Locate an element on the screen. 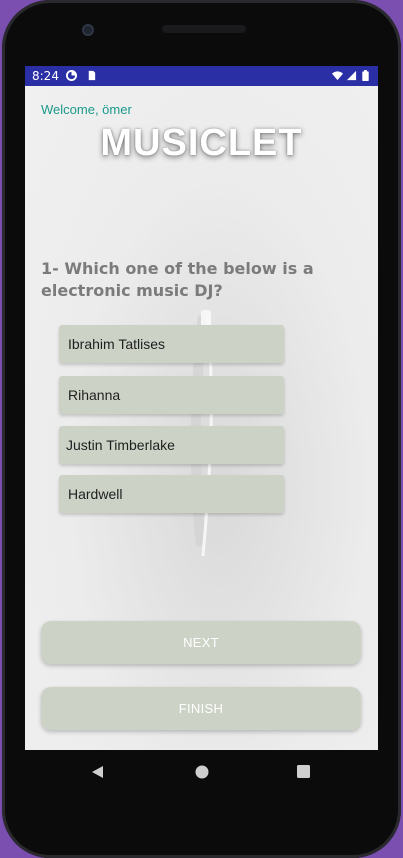 This screenshot has height=858, width=403. data-saver-icon is located at coordinates (71, 75).